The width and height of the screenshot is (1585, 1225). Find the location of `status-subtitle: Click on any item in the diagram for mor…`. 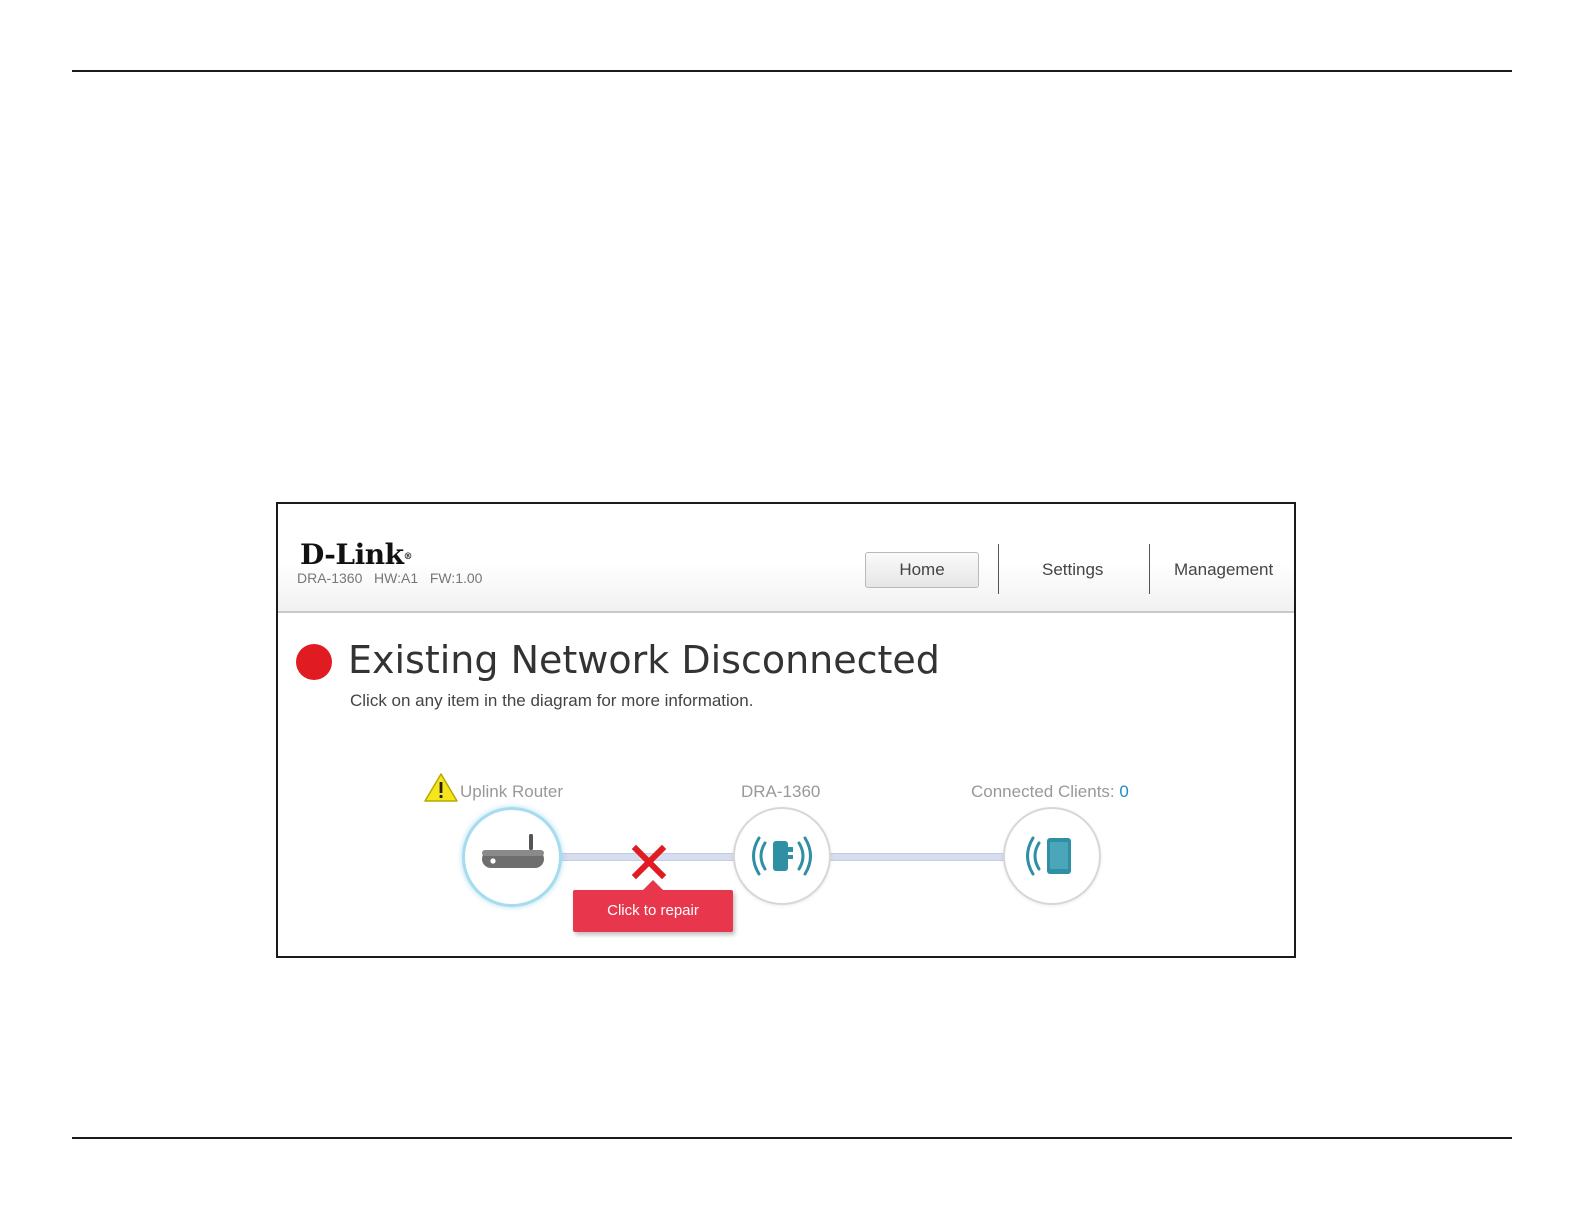

status-subtitle: Click on any item in the diagram for mor… is located at coordinates (552, 700).